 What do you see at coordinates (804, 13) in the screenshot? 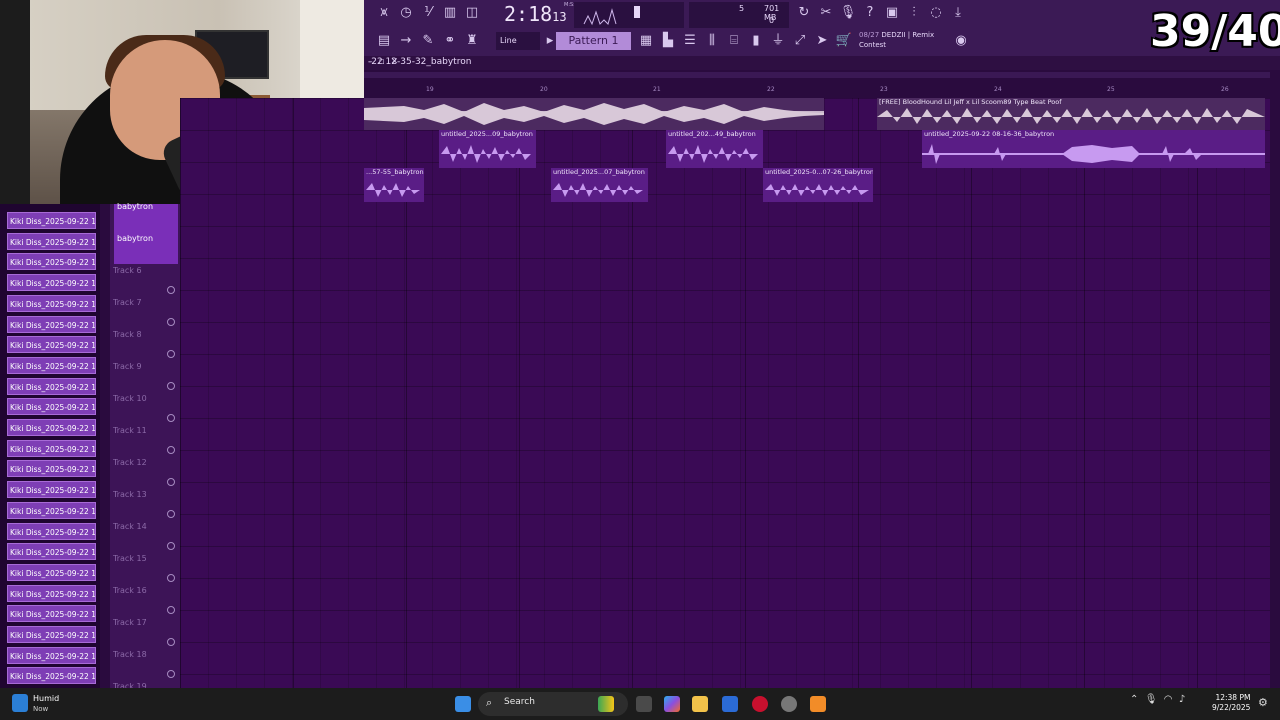
I see `undo-icon: ↻` at bounding box center [804, 13].